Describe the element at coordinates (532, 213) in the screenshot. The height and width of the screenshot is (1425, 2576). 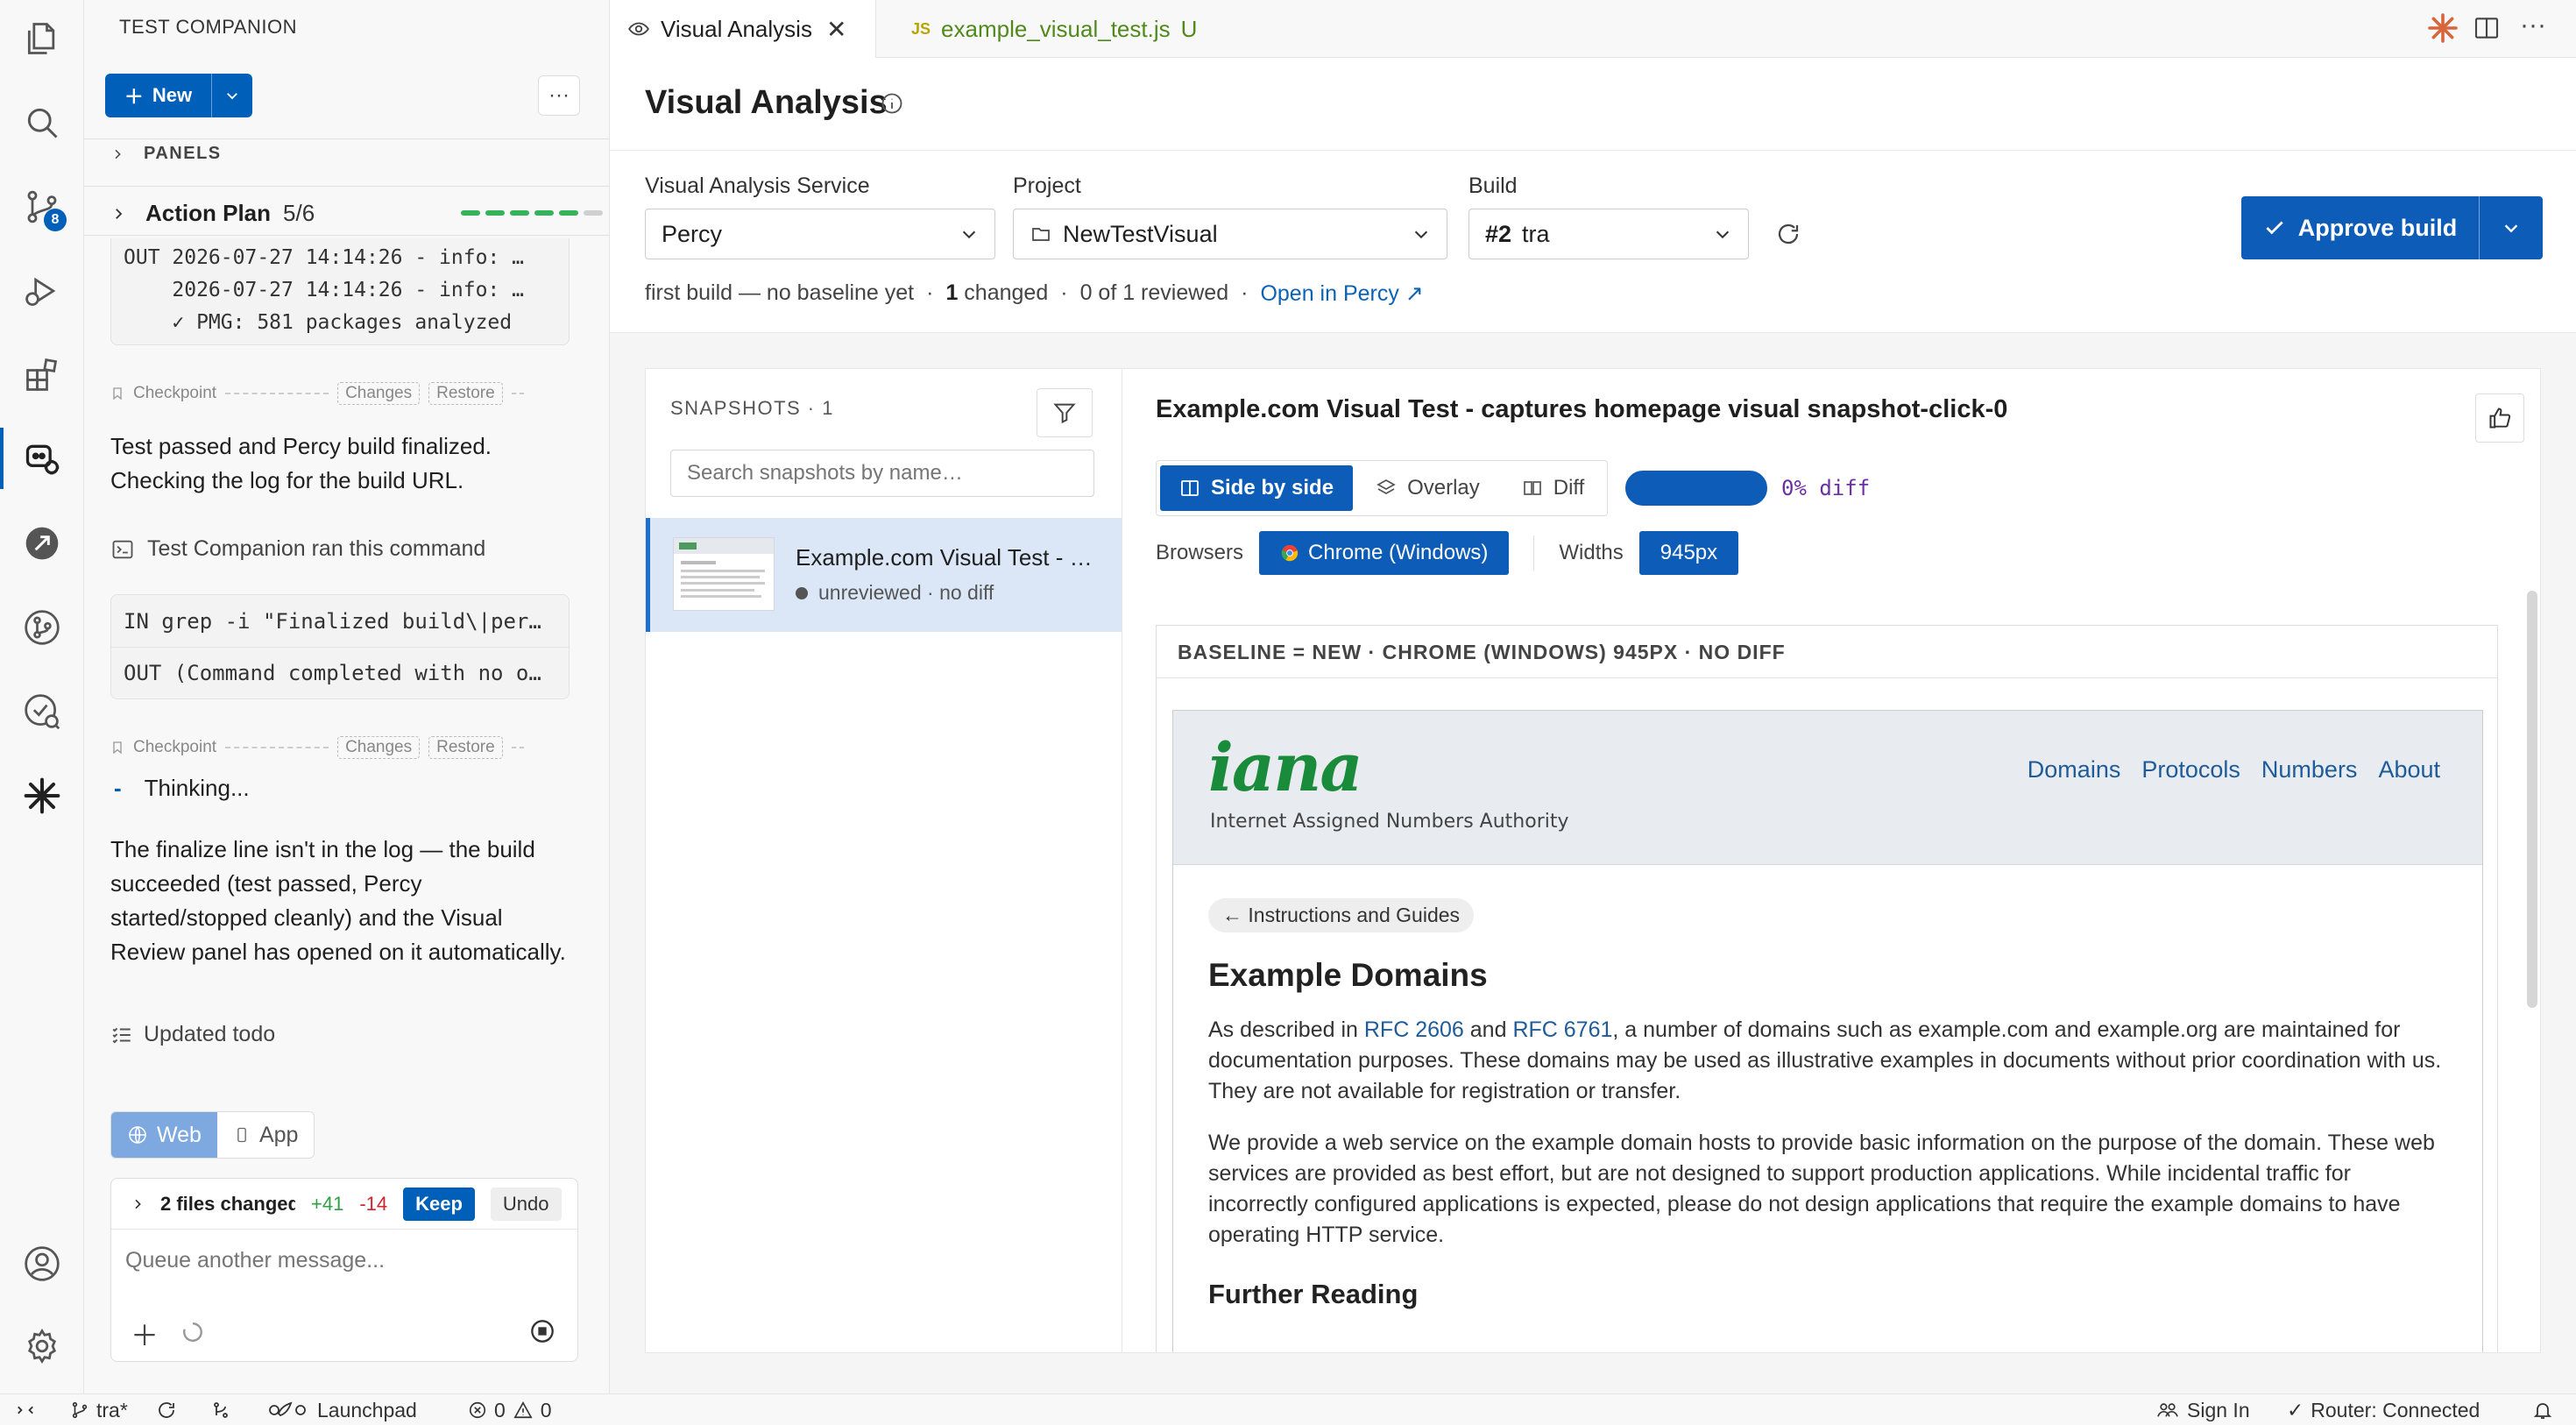
I see `action-plan-progress` at that location.